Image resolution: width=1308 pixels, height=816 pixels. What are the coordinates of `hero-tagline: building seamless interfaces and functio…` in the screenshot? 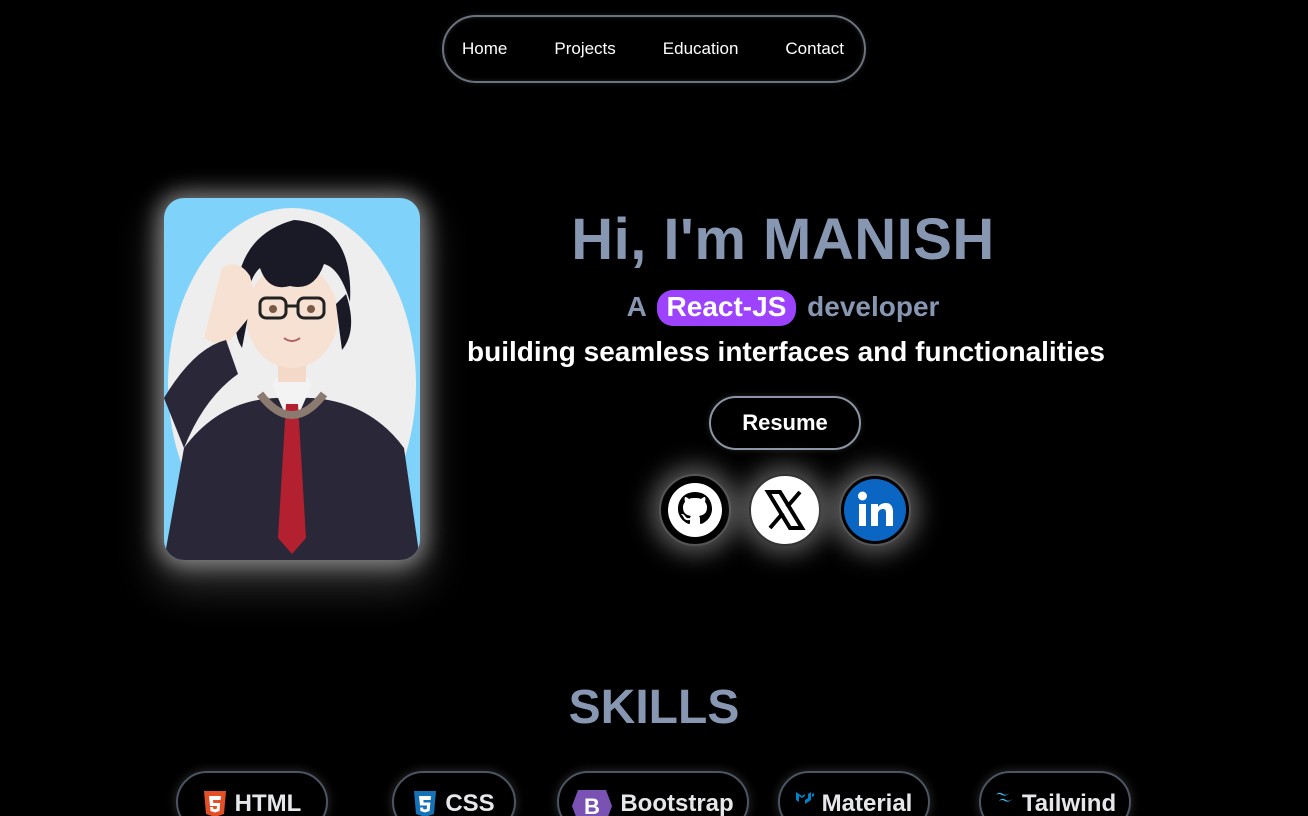 It's located at (786, 351).